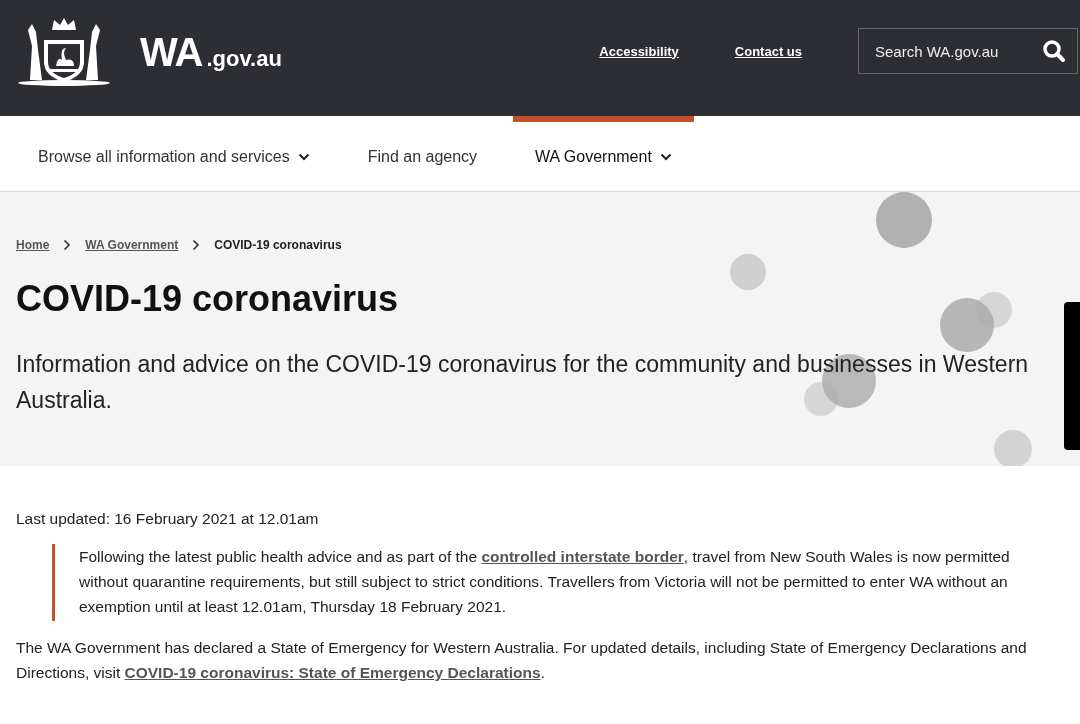 This screenshot has width=1080, height=724. Describe the element at coordinates (33, 245) in the screenshot. I see `breadcrumb-link: Home` at that location.